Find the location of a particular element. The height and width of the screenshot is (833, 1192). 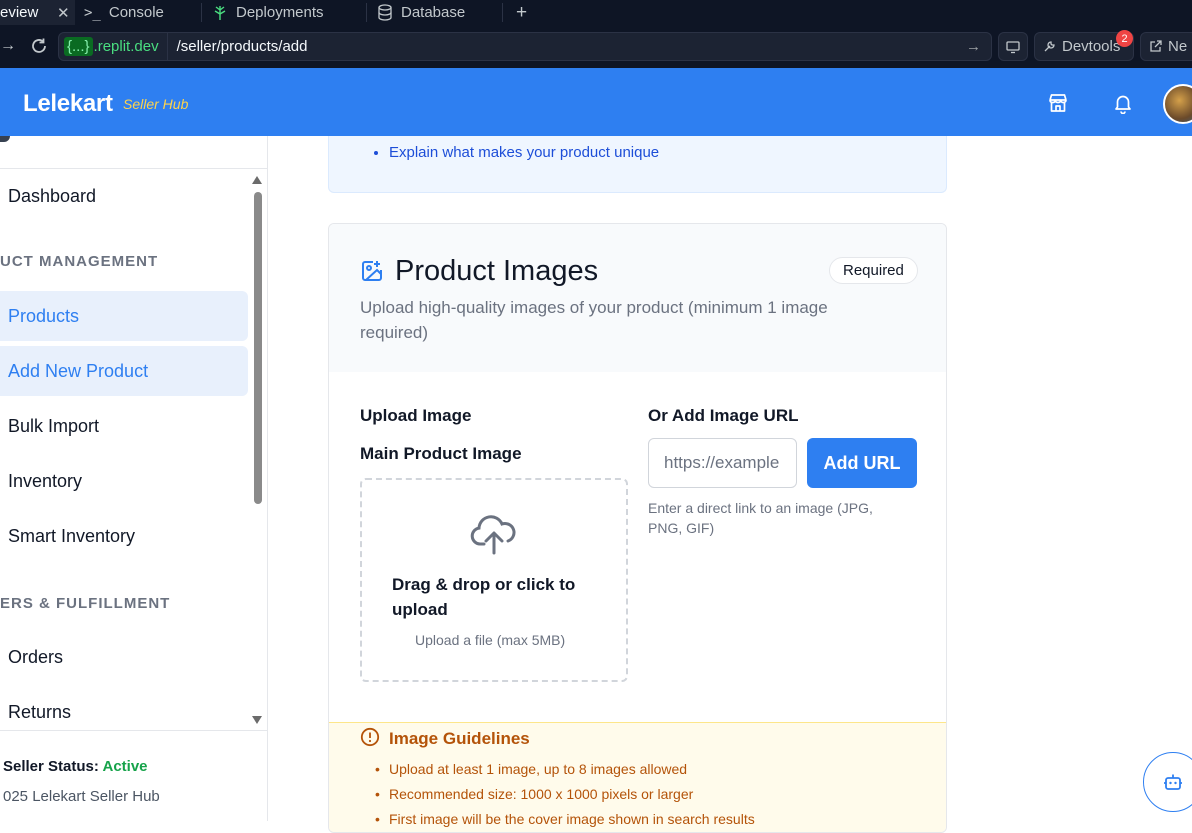

sidebar-item-smart-inventory: Smart Inventory is located at coordinates (124, 536).